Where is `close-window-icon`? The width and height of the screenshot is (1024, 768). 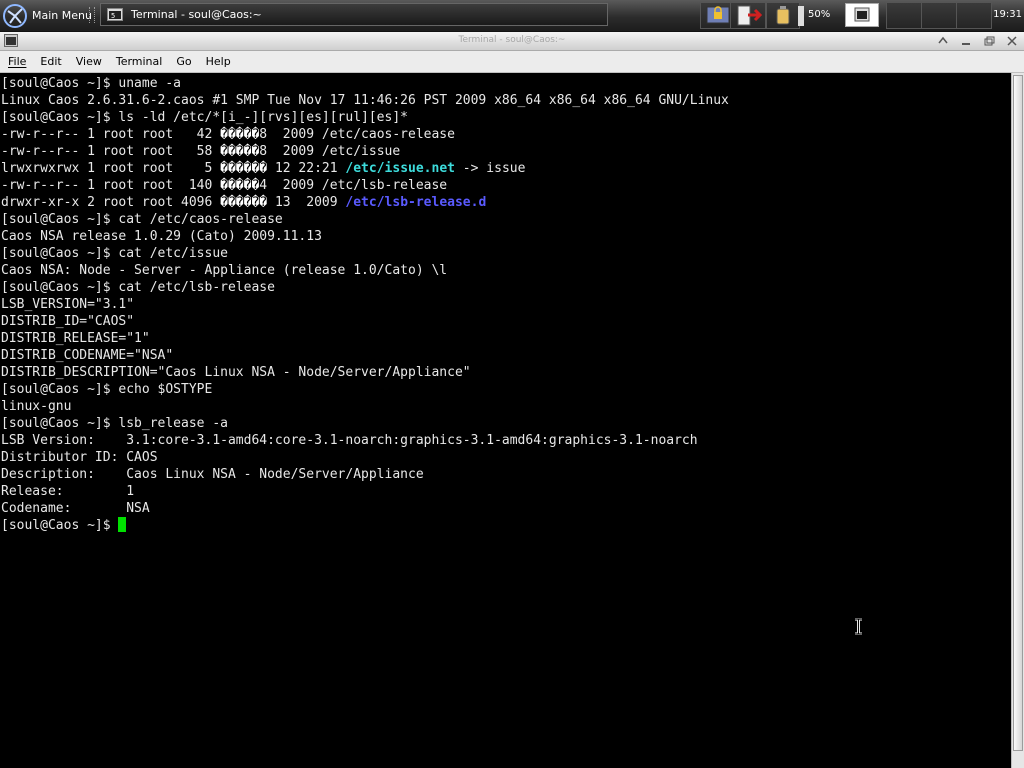
close-window-icon is located at coordinates (1012, 41).